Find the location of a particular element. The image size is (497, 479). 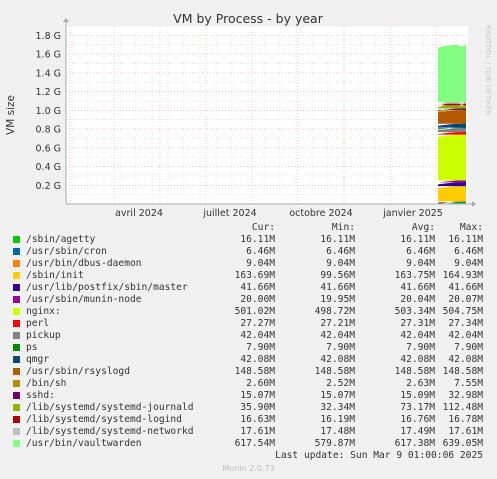

legend-value-min: 32.34M is located at coordinates (337, 407).